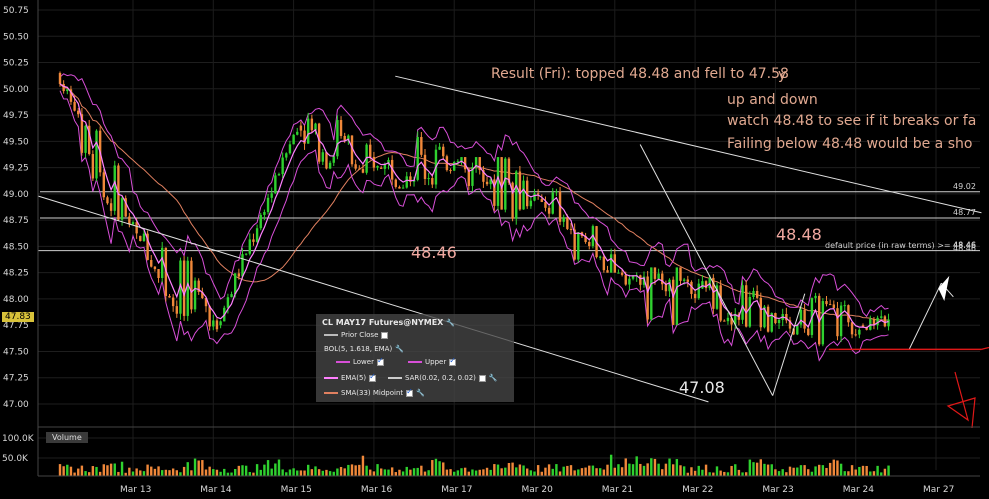 The height and width of the screenshot is (499, 989). I want to click on legend-sma: SMA(33) Midpoint🔧, so click(374, 392).